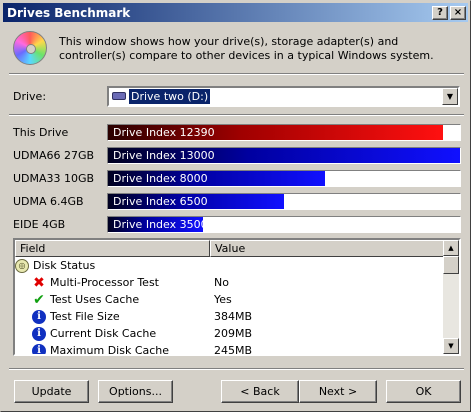 The image size is (471, 412). Describe the element at coordinates (160, 178) in the screenshot. I see `benchmark-index-text: Drive Index 8000` at that location.